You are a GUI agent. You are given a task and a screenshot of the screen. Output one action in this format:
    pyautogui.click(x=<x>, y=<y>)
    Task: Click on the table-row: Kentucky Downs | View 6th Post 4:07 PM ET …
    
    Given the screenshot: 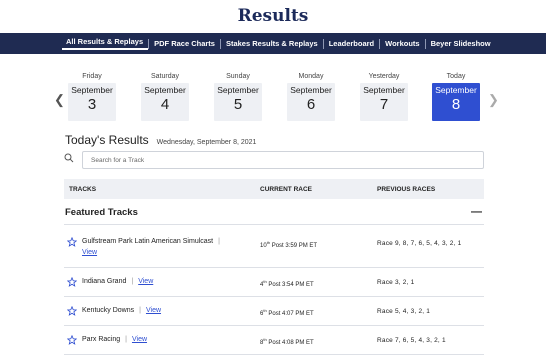 What is the action you would take?
    pyautogui.click(x=274, y=311)
    